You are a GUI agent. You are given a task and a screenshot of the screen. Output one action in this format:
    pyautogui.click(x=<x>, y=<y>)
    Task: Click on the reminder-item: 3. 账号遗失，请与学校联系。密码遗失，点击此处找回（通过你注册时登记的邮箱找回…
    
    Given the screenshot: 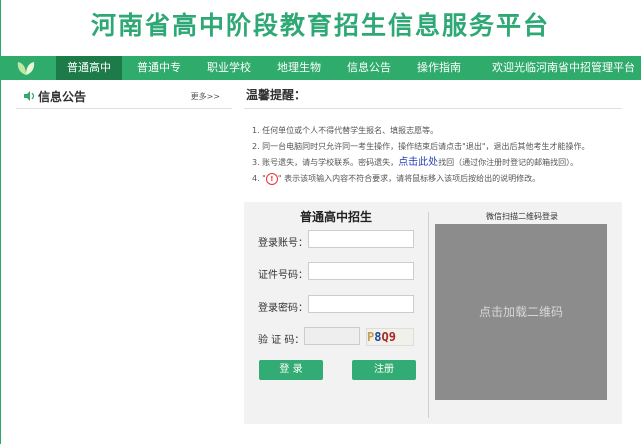 What is the action you would take?
    pyautogui.click(x=437, y=163)
    